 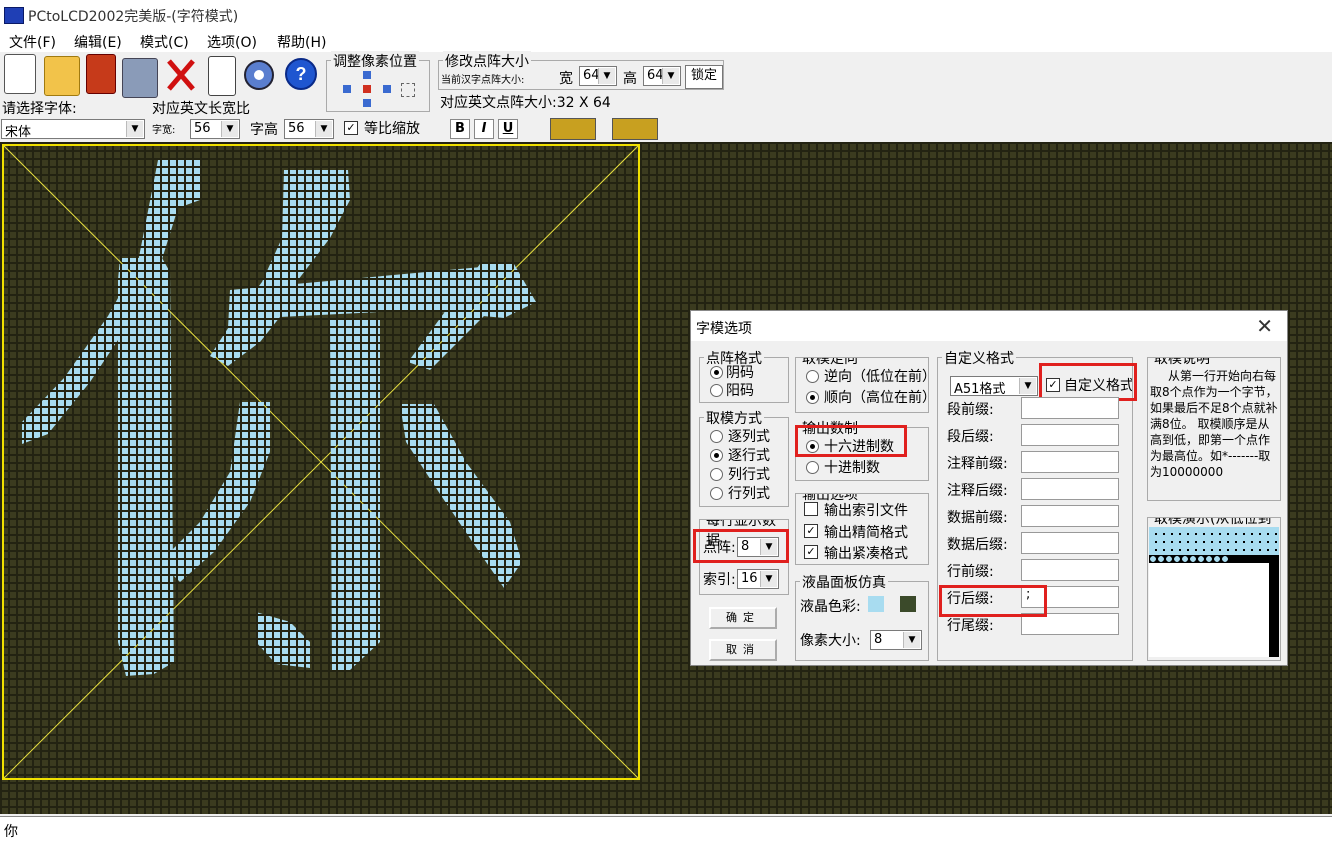 I want to click on shift-left-icon, so click(x=347, y=89).